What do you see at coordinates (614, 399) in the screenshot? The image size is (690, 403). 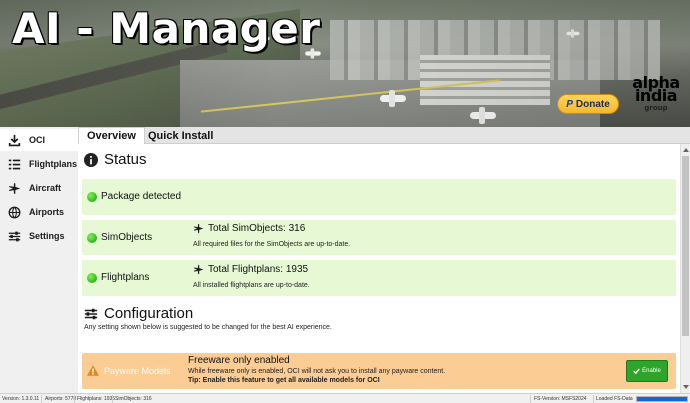 I see `loaded-status-text: Loaded FS-Data` at bounding box center [614, 399].